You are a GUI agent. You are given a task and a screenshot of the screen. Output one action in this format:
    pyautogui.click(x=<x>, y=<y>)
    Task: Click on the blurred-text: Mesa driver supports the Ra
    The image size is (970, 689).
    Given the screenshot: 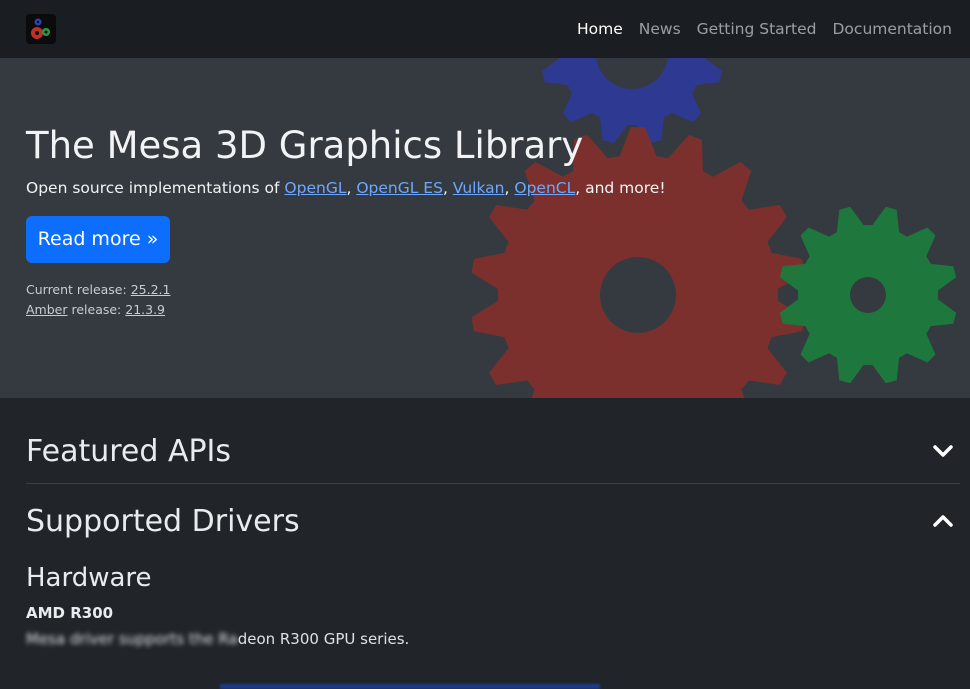 What is the action you would take?
    pyautogui.click(x=132, y=639)
    